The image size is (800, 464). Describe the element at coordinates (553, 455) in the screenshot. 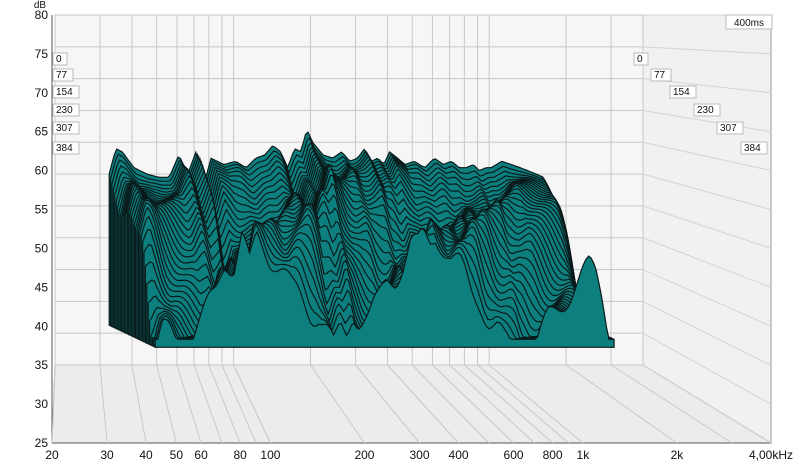

I see `x-tick-label: 800` at that location.